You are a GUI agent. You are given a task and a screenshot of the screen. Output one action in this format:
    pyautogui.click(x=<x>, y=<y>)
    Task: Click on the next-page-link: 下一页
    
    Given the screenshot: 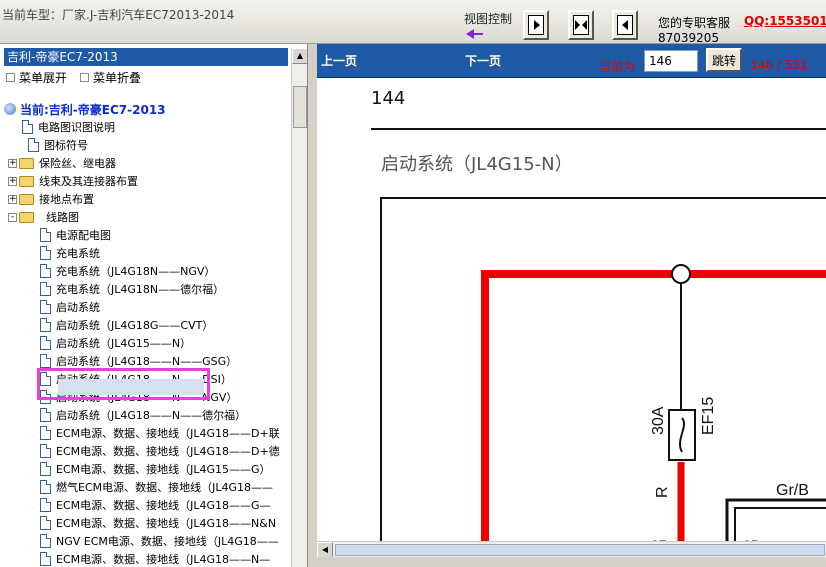 What is the action you would take?
    pyautogui.click(x=483, y=60)
    